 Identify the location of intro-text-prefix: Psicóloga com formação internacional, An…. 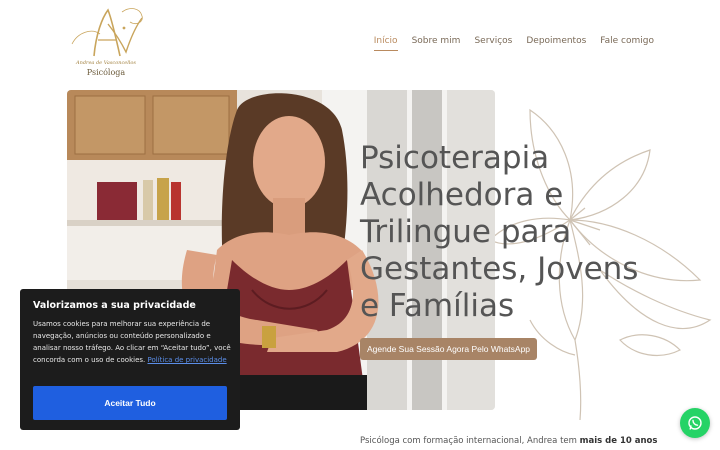
(470, 441).